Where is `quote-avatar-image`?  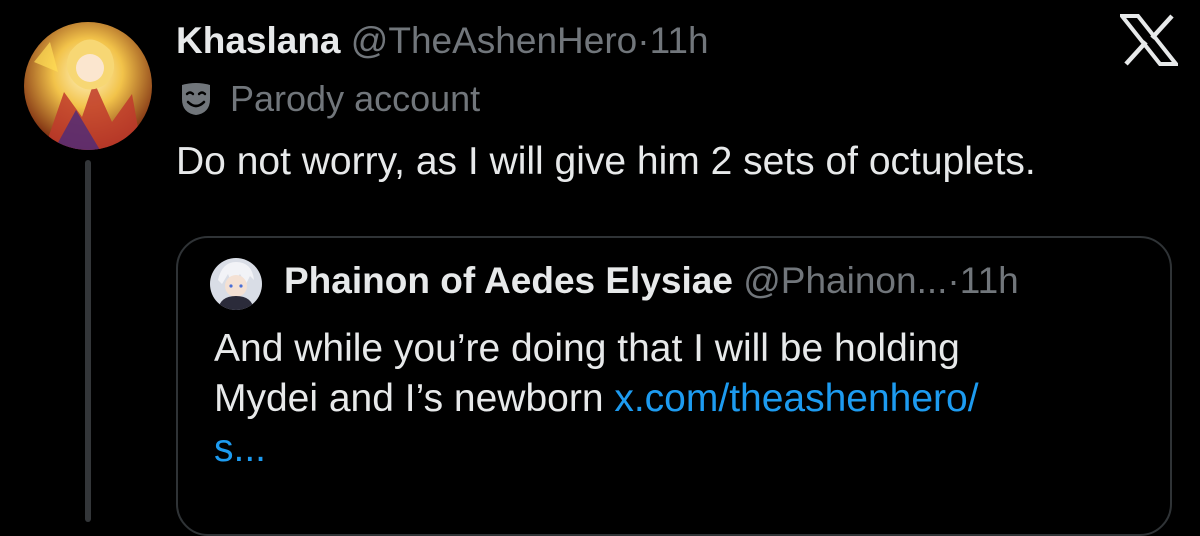 quote-avatar-image is located at coordinates (236, 284).